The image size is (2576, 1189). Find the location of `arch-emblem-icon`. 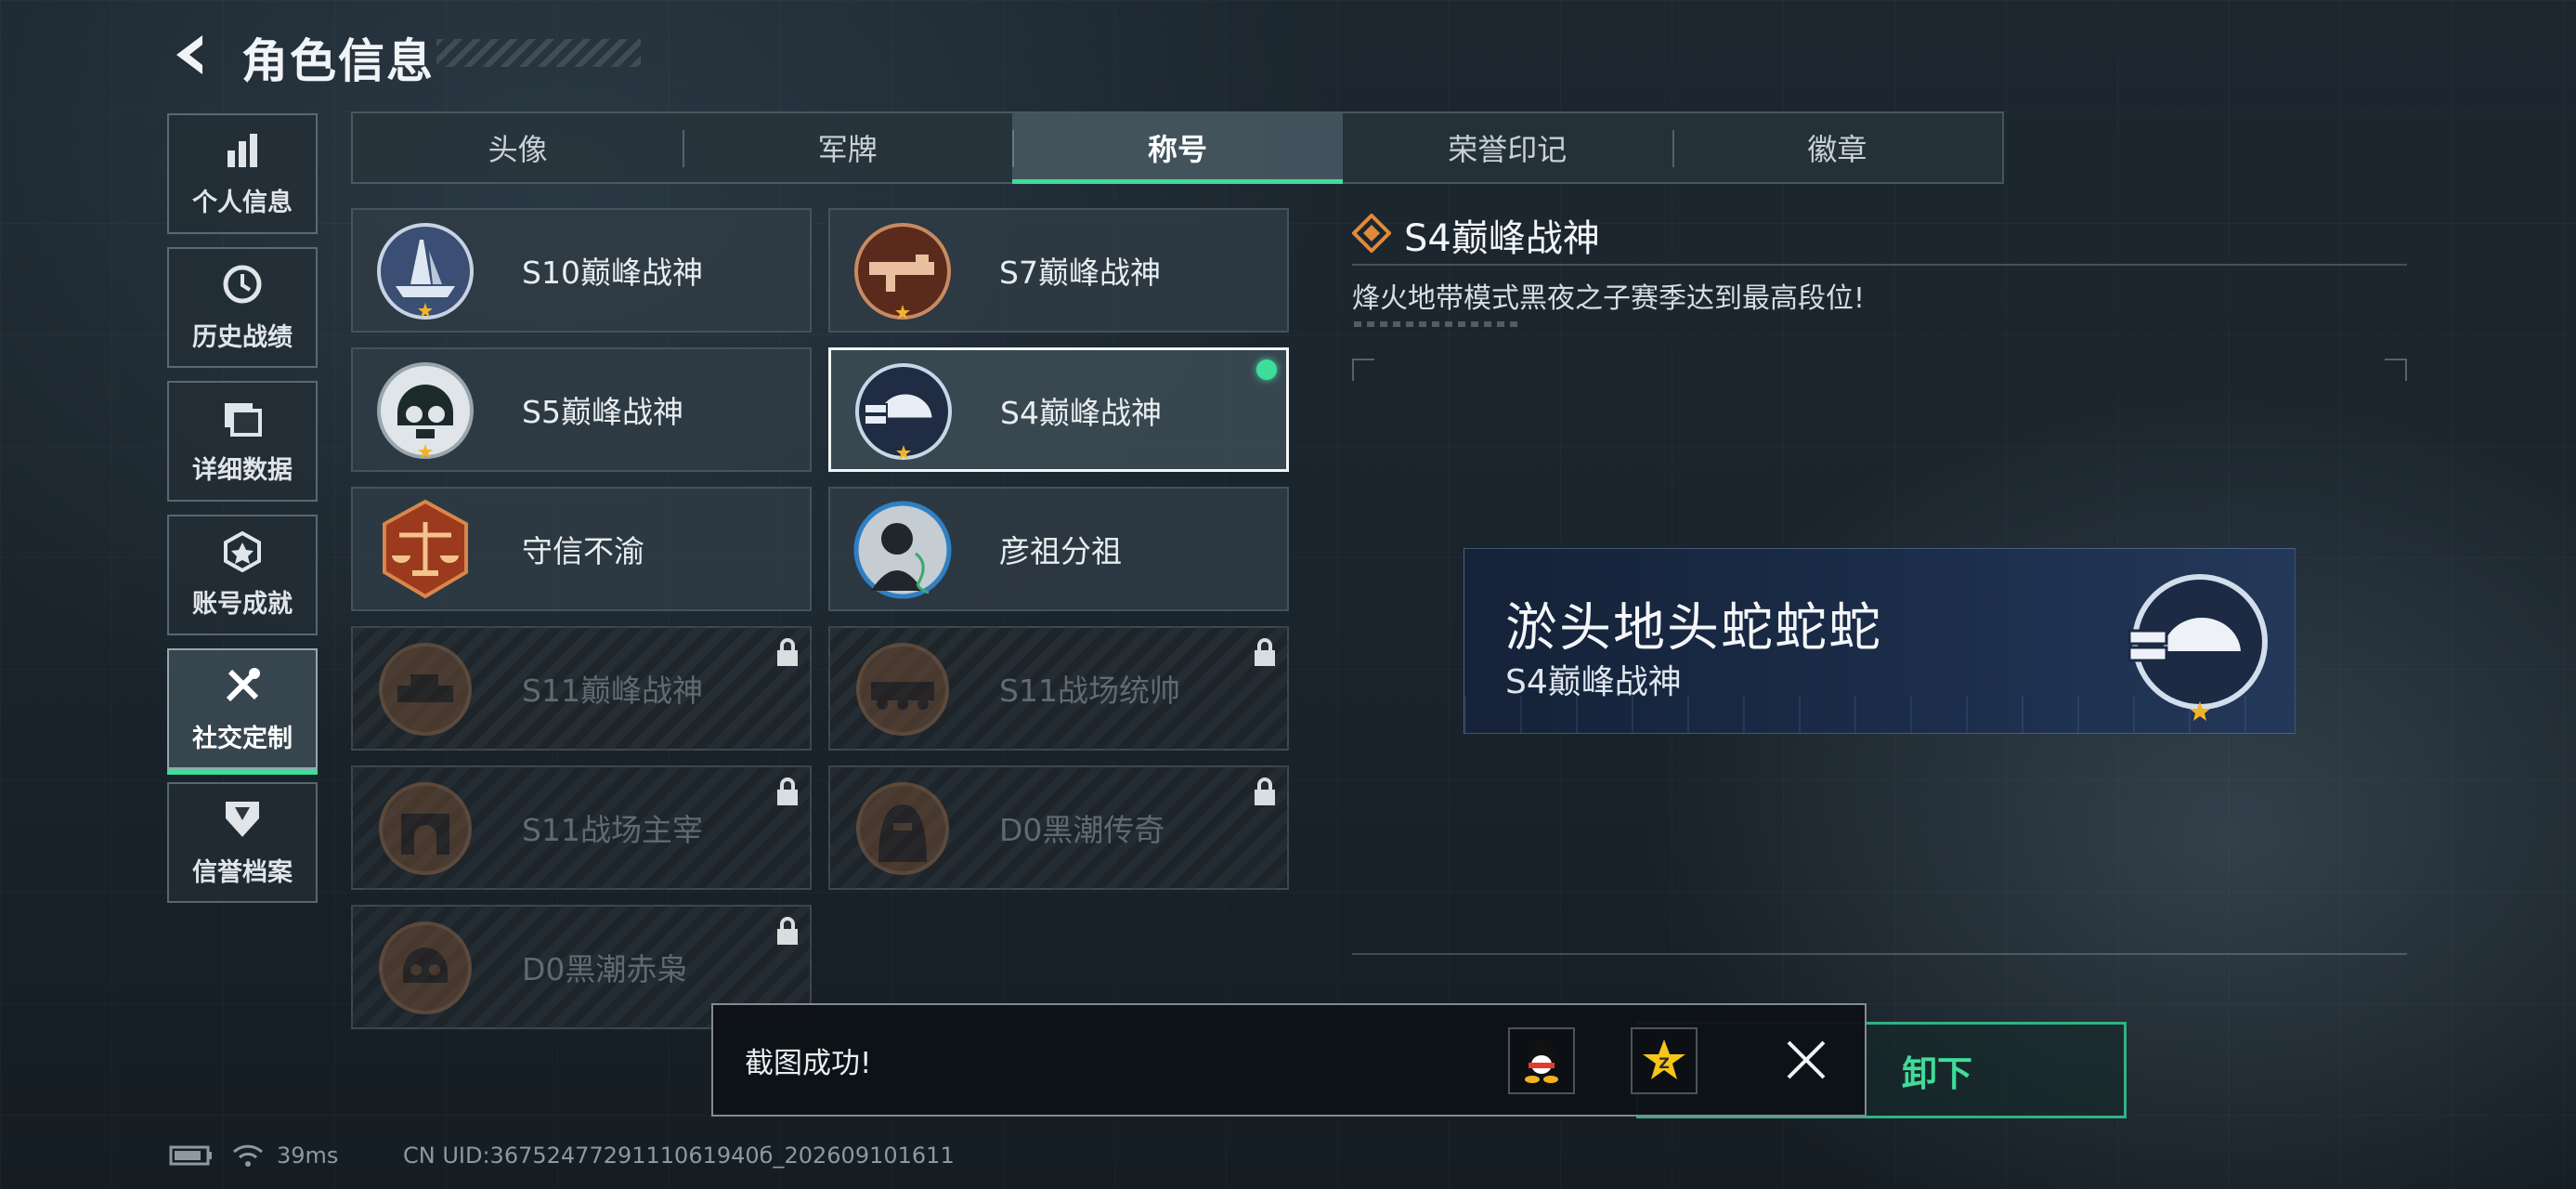

arch-emblem-icon is located at coordinates (425, 828).